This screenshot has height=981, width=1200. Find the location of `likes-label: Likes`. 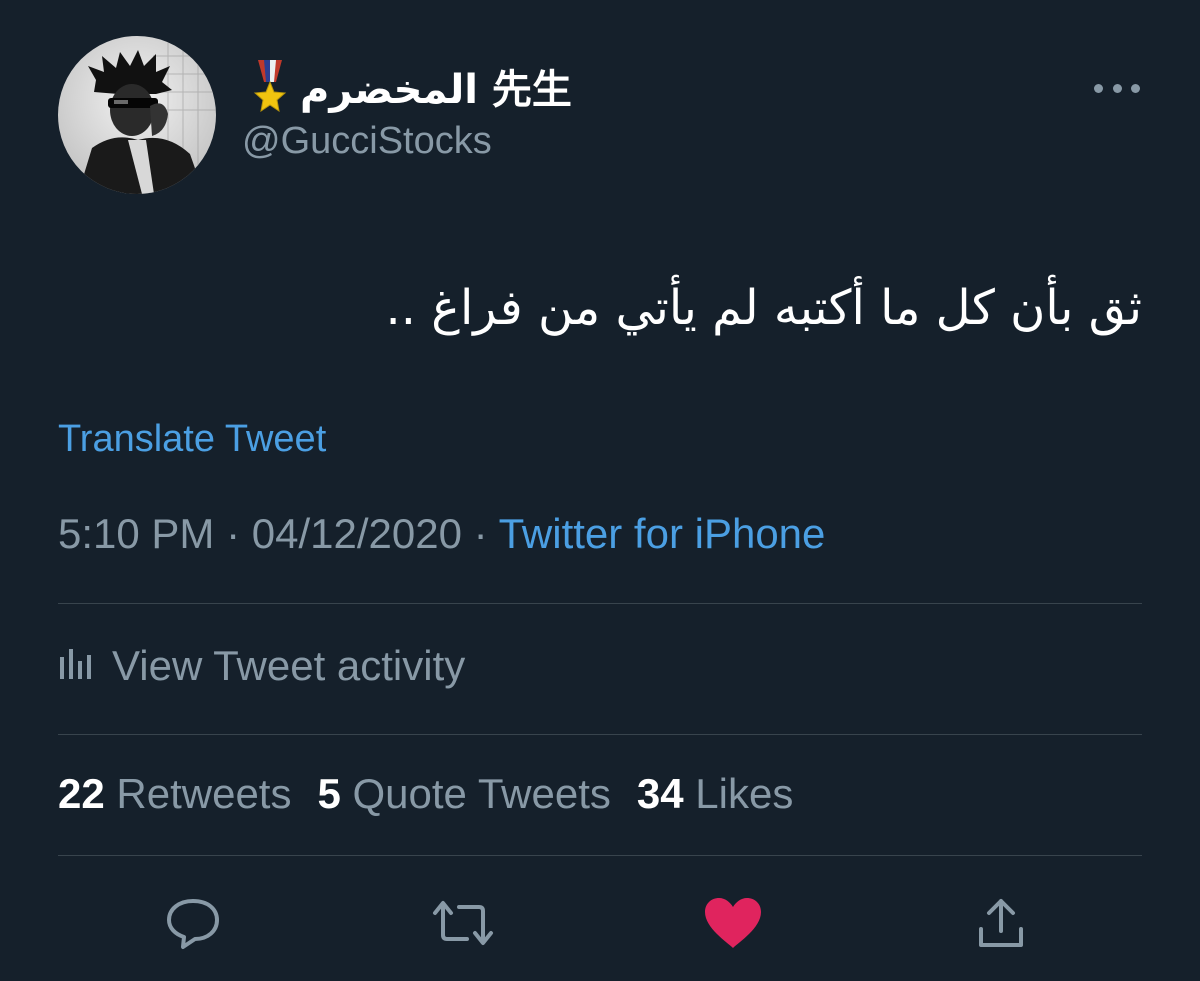

likes-label: Likes is located at coordinates (744, 793).